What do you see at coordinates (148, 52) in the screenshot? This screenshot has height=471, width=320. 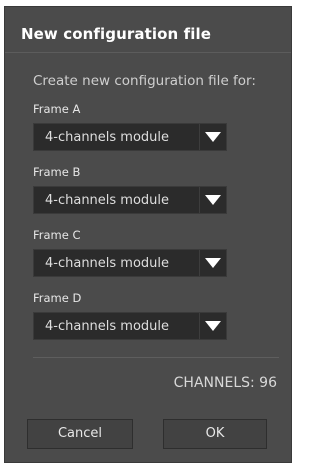 I see `title-divider` at bounding box center [148, 52].